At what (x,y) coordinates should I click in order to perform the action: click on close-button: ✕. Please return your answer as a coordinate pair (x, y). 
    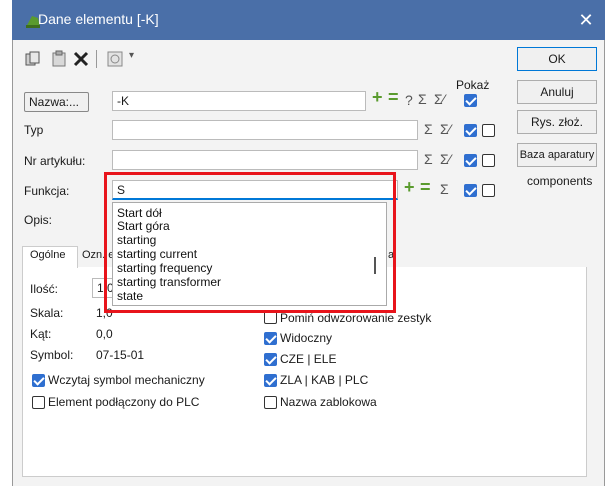
    Looking at the image, I should click on (586, 20).